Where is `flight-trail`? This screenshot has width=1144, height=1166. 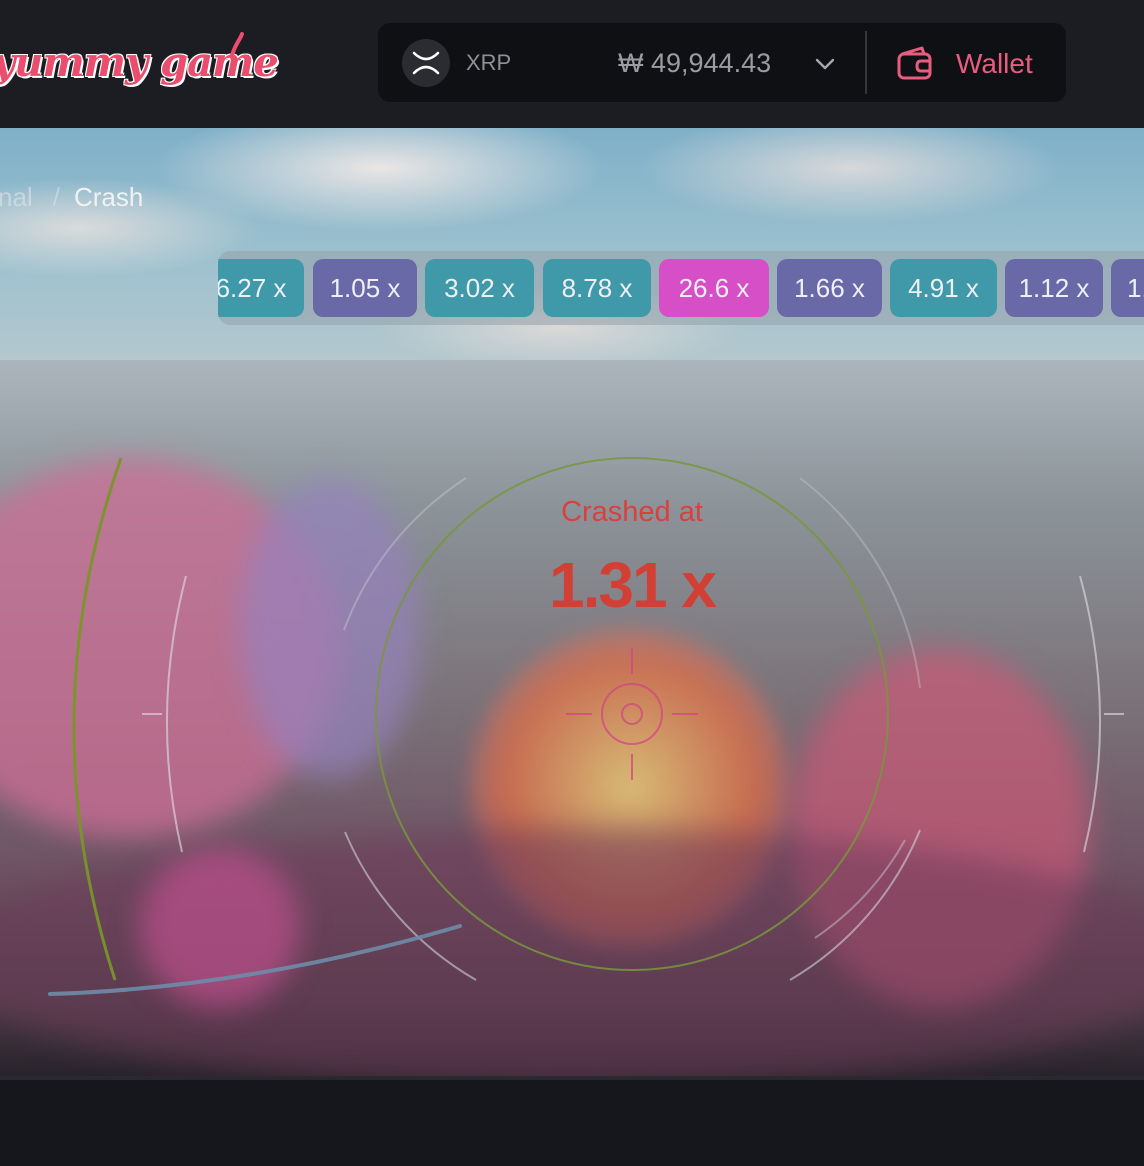
flight-trail is located at coordinates (255, 960).